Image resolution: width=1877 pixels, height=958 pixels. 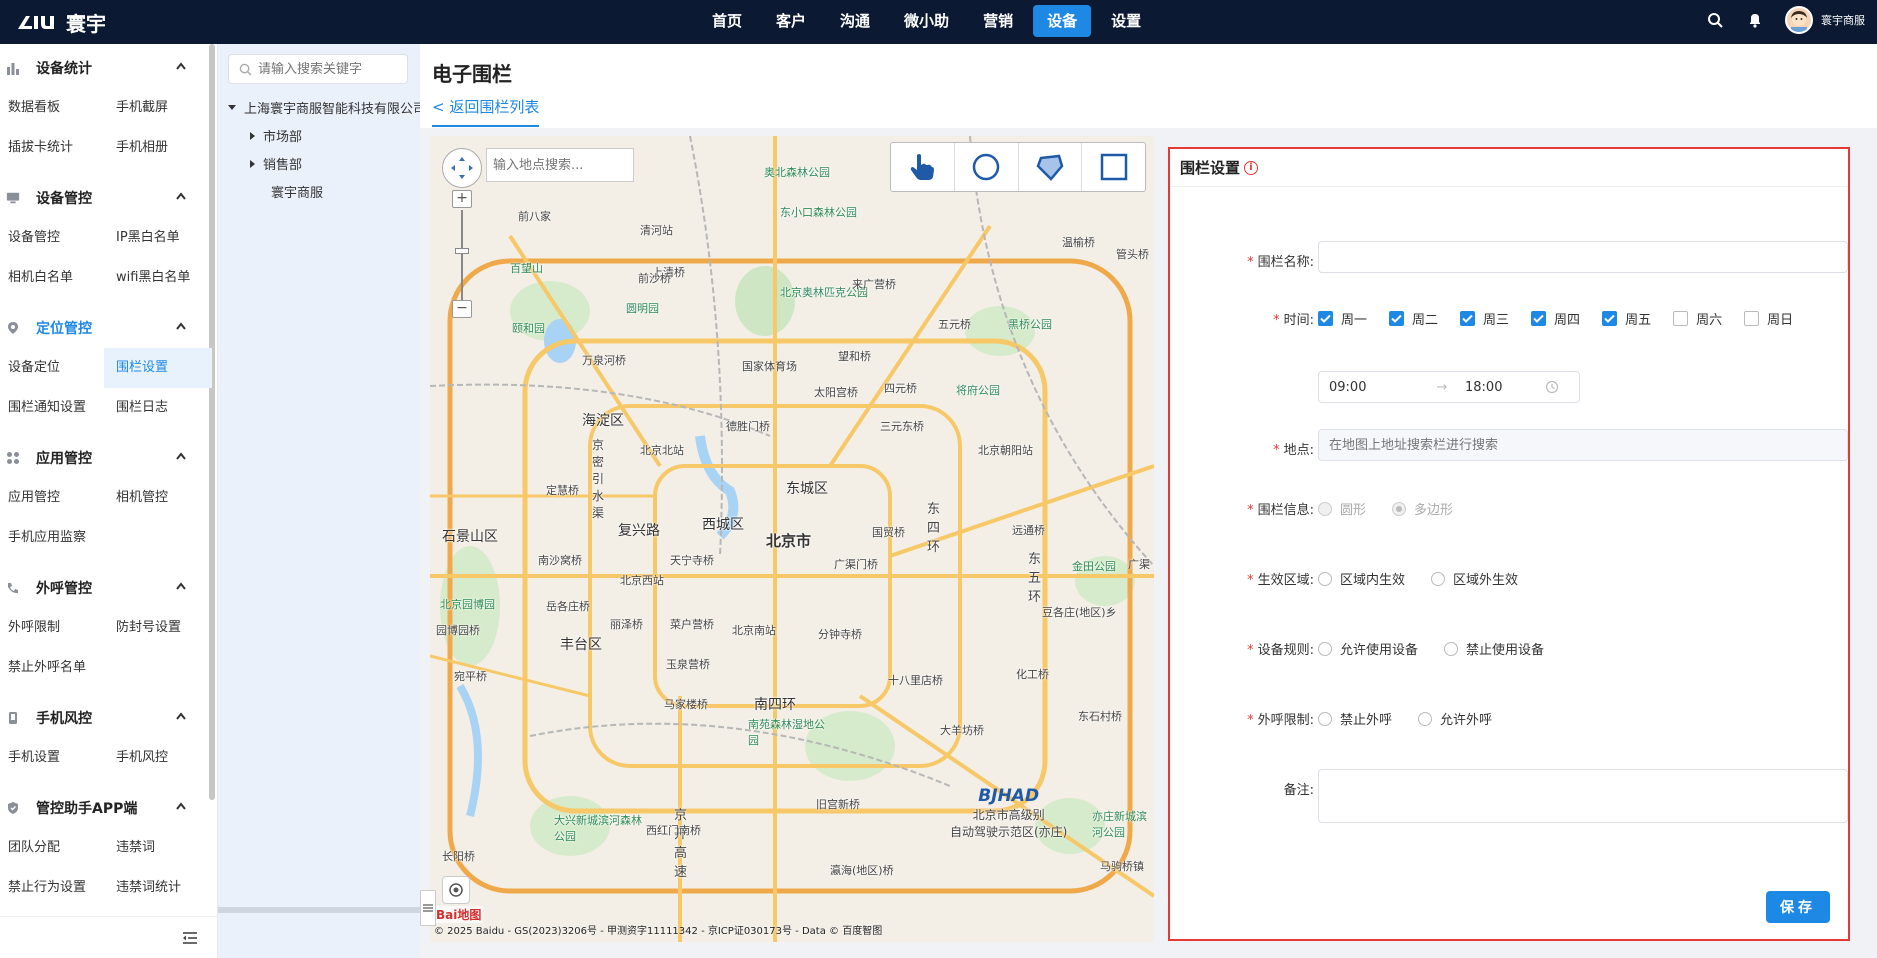 What do you see at coordinates (428, 908) in the screenshot?
I see `map-list-toggle` at bounding box center [428, 908].